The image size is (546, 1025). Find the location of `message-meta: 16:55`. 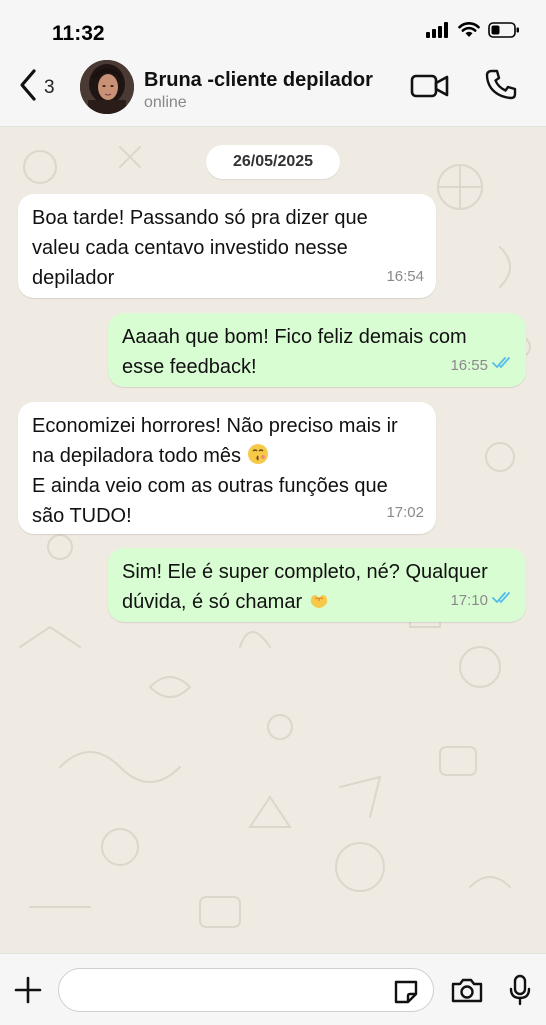

message-meta: 16:55 is located at coordinates (482, 366).